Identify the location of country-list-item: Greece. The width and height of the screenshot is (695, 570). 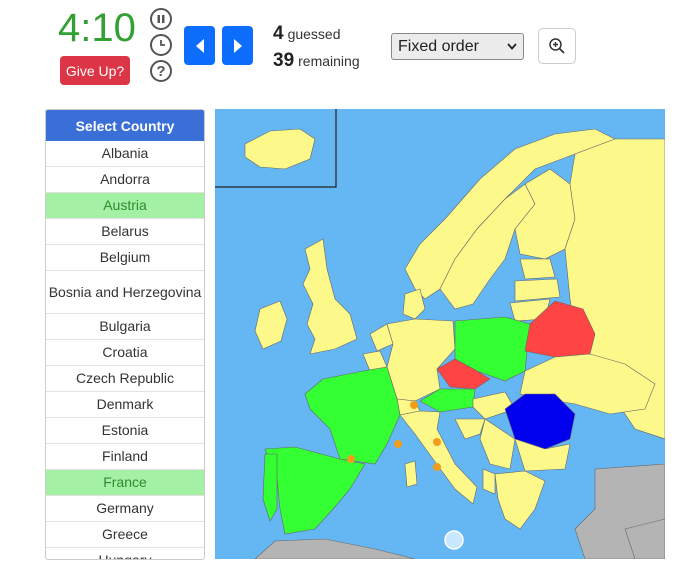
(125, 535).